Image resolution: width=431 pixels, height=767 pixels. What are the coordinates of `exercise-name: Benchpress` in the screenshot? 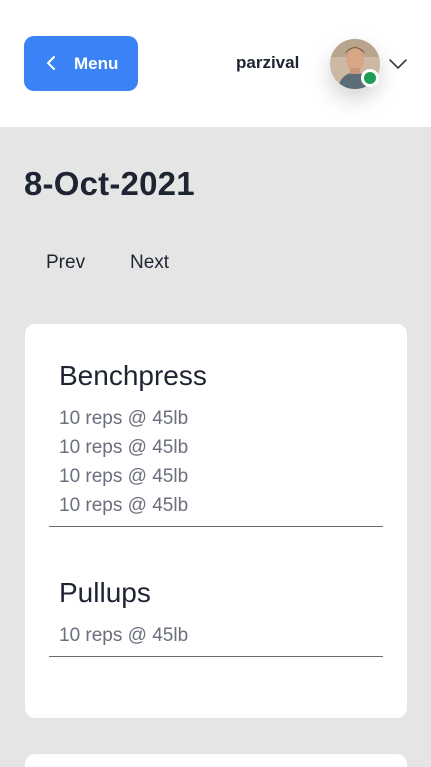 It's located at (133, 375).